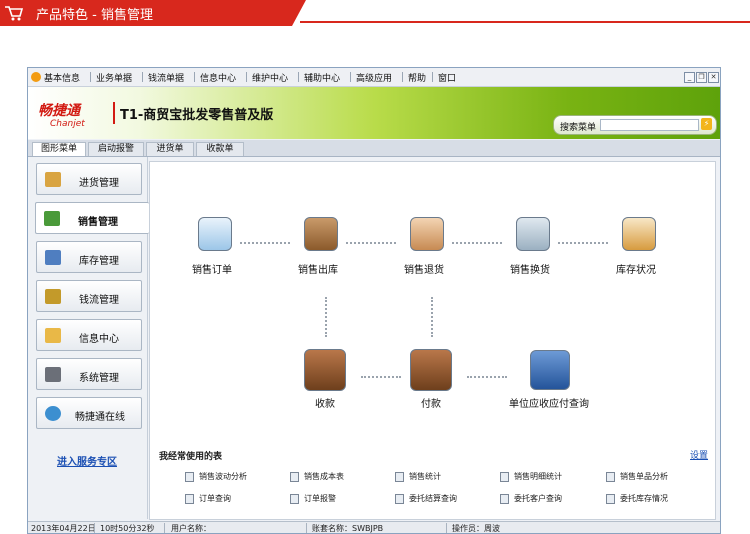 This screenshot has width=750, height=534. What do you see at coordinates (67, 124) in the screenshot?
I see `brand-logo-en: Chanjet` at bounding box center [67, 124].